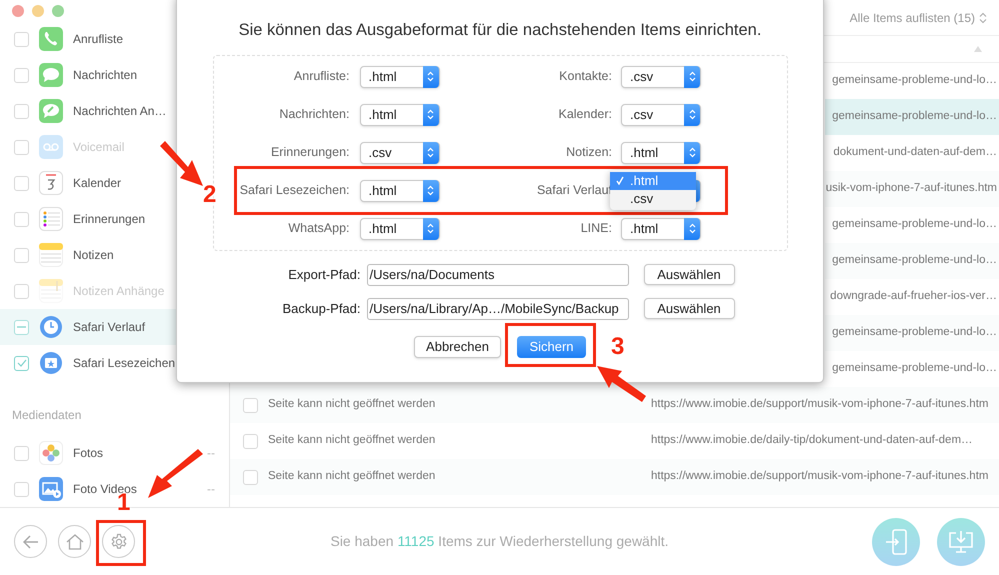 The height and width of the screenshot is (575, 999). Describe the element at coordinates (97, 183) in the screenshot. I see `sidebar-item: Kalender` at that location.